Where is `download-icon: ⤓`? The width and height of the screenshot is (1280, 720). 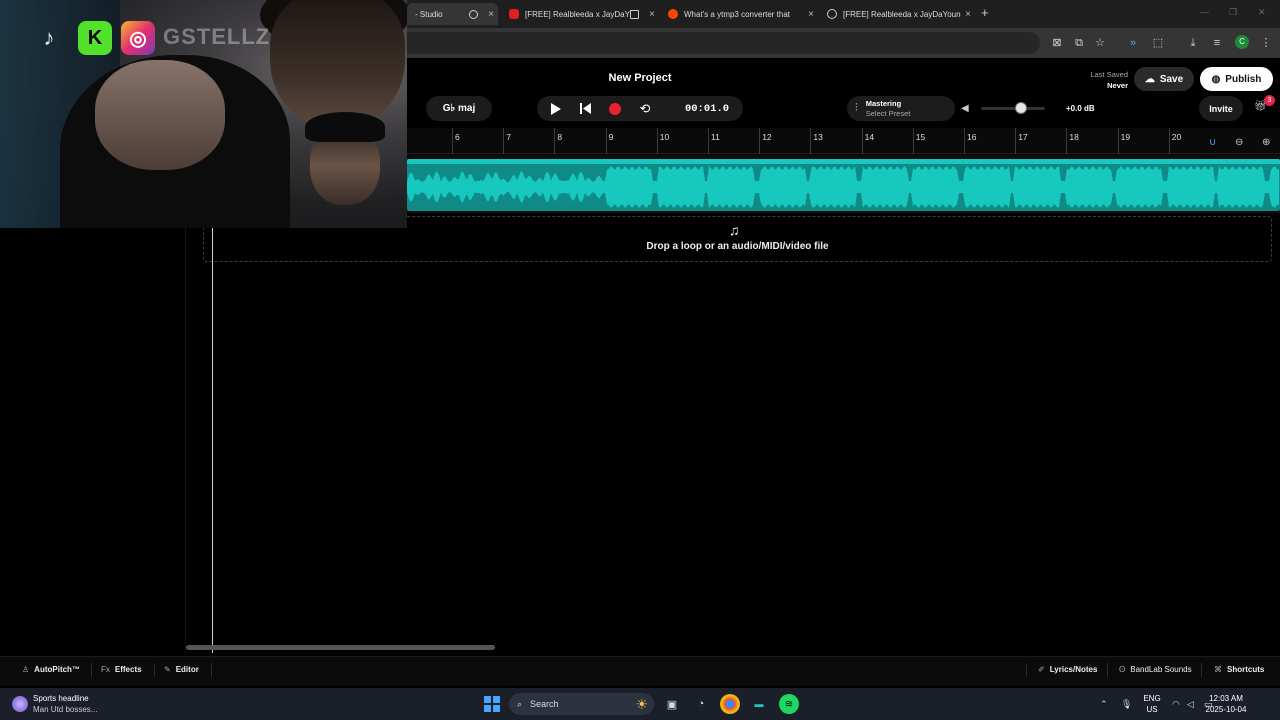 download-icon: ⤓ is located at coordinates (1193, 43).